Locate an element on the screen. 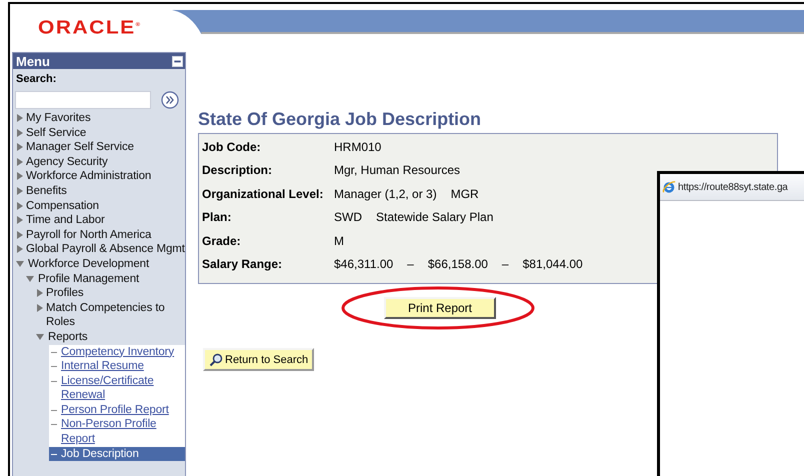 The image size is (804, 476). menu-item: Benefits is located at coordinates (99, 191).